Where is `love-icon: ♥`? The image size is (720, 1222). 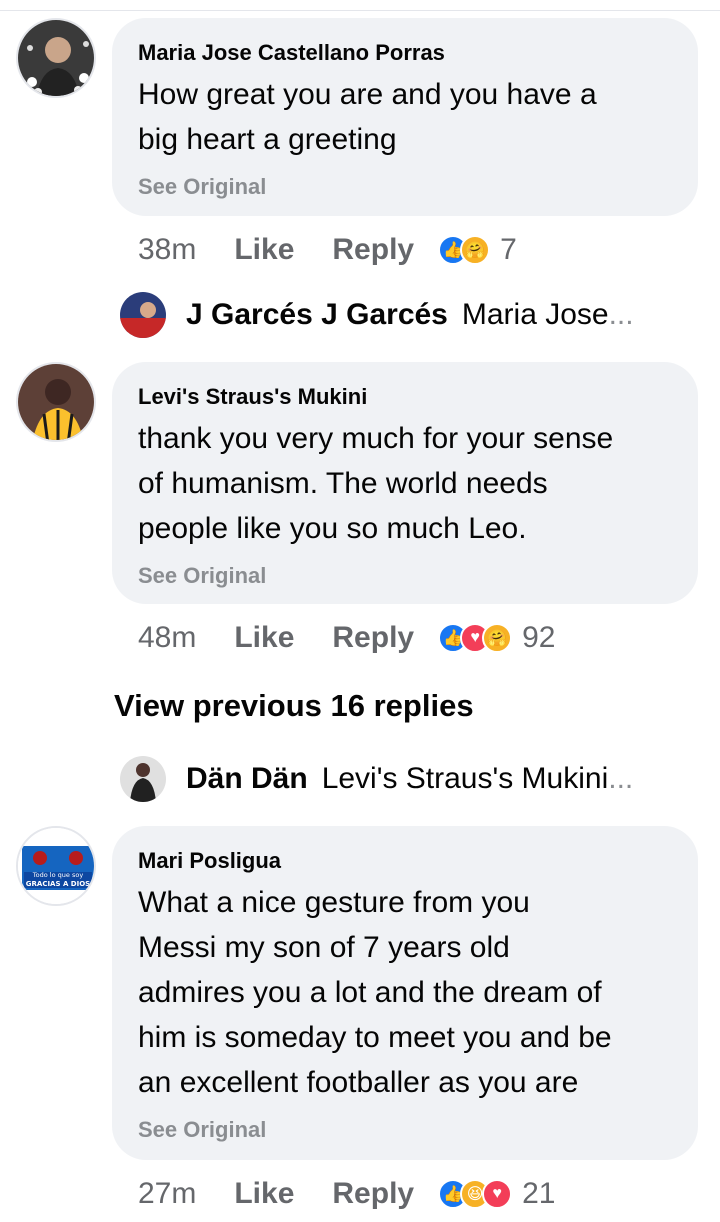 love-icon: ♥ is located at coordinates (497, 1194).